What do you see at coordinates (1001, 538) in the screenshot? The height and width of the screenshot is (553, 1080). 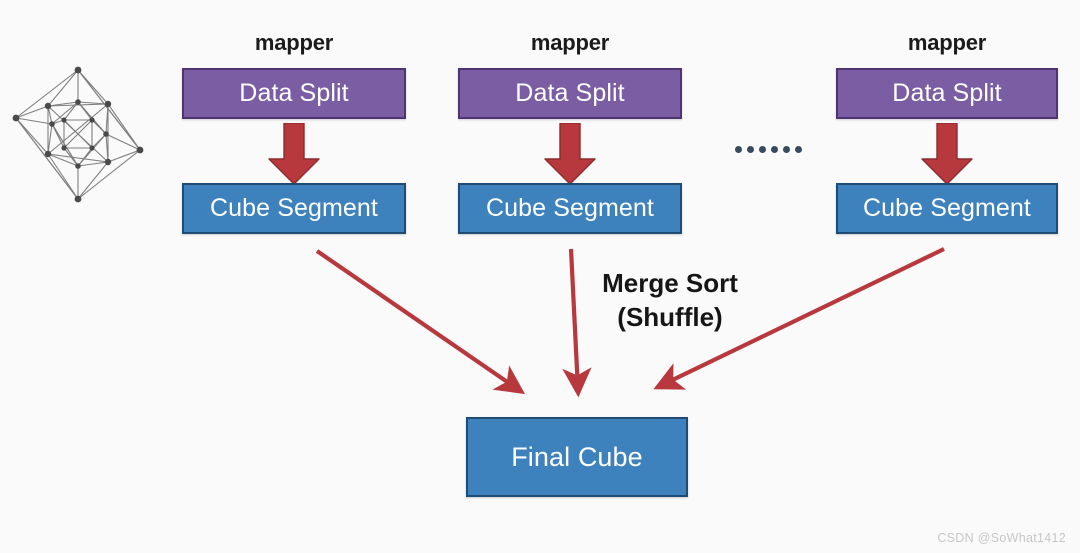 I see `watermark-label: CSDN @SoWhat1412` at bounding box center [1001, 538].